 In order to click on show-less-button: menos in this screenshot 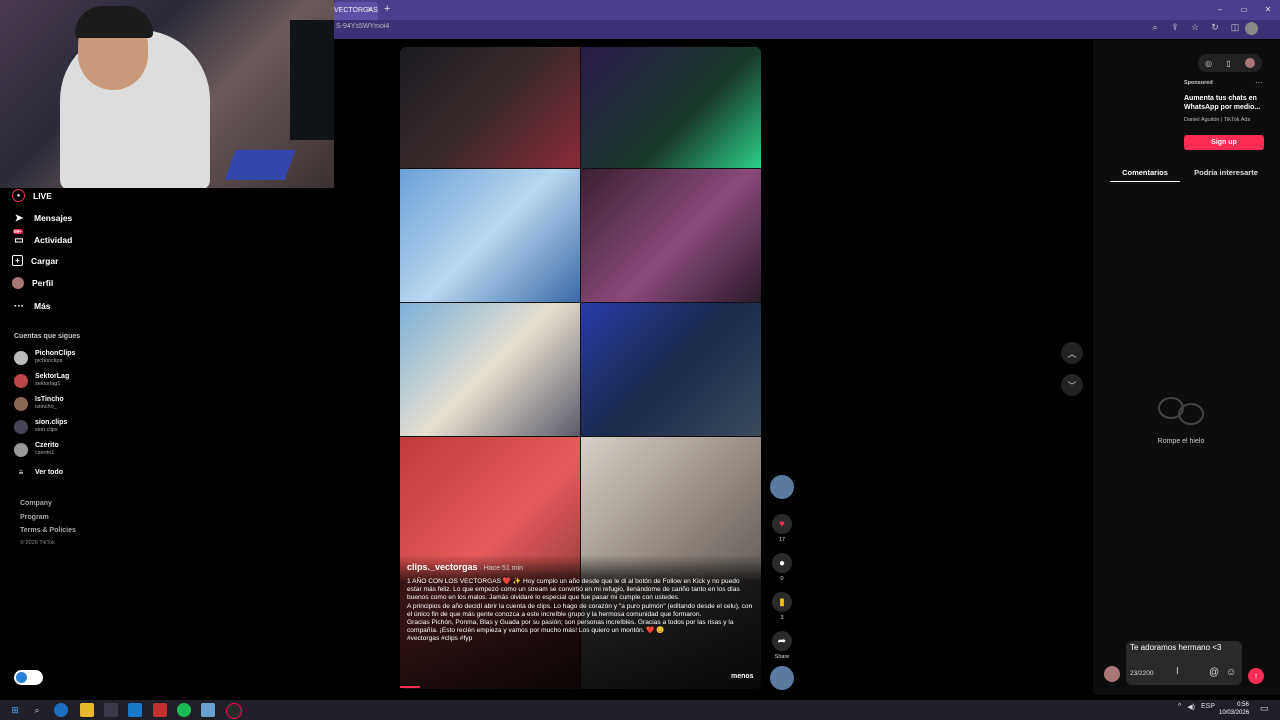, I will do `click(742, 676)`.